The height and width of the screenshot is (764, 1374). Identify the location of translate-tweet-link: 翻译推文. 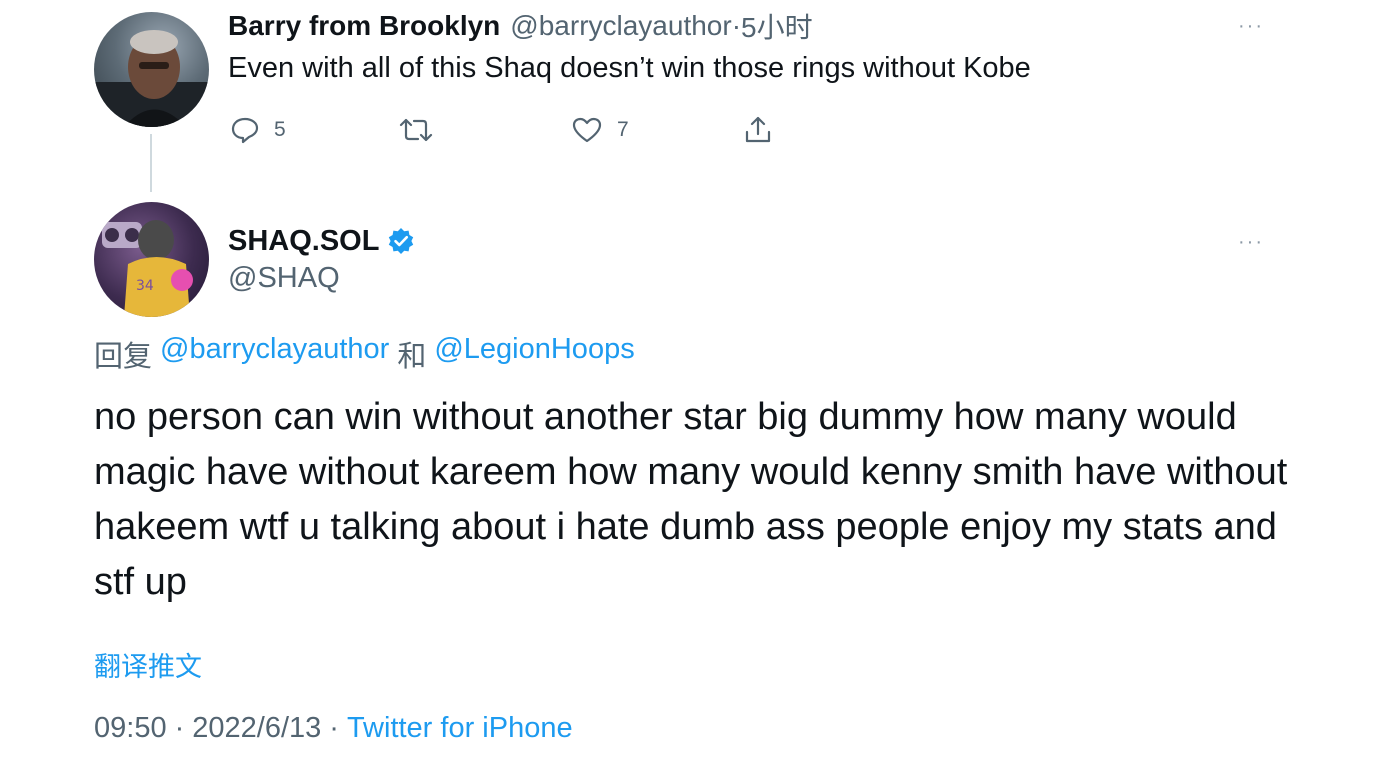
(148, 664).